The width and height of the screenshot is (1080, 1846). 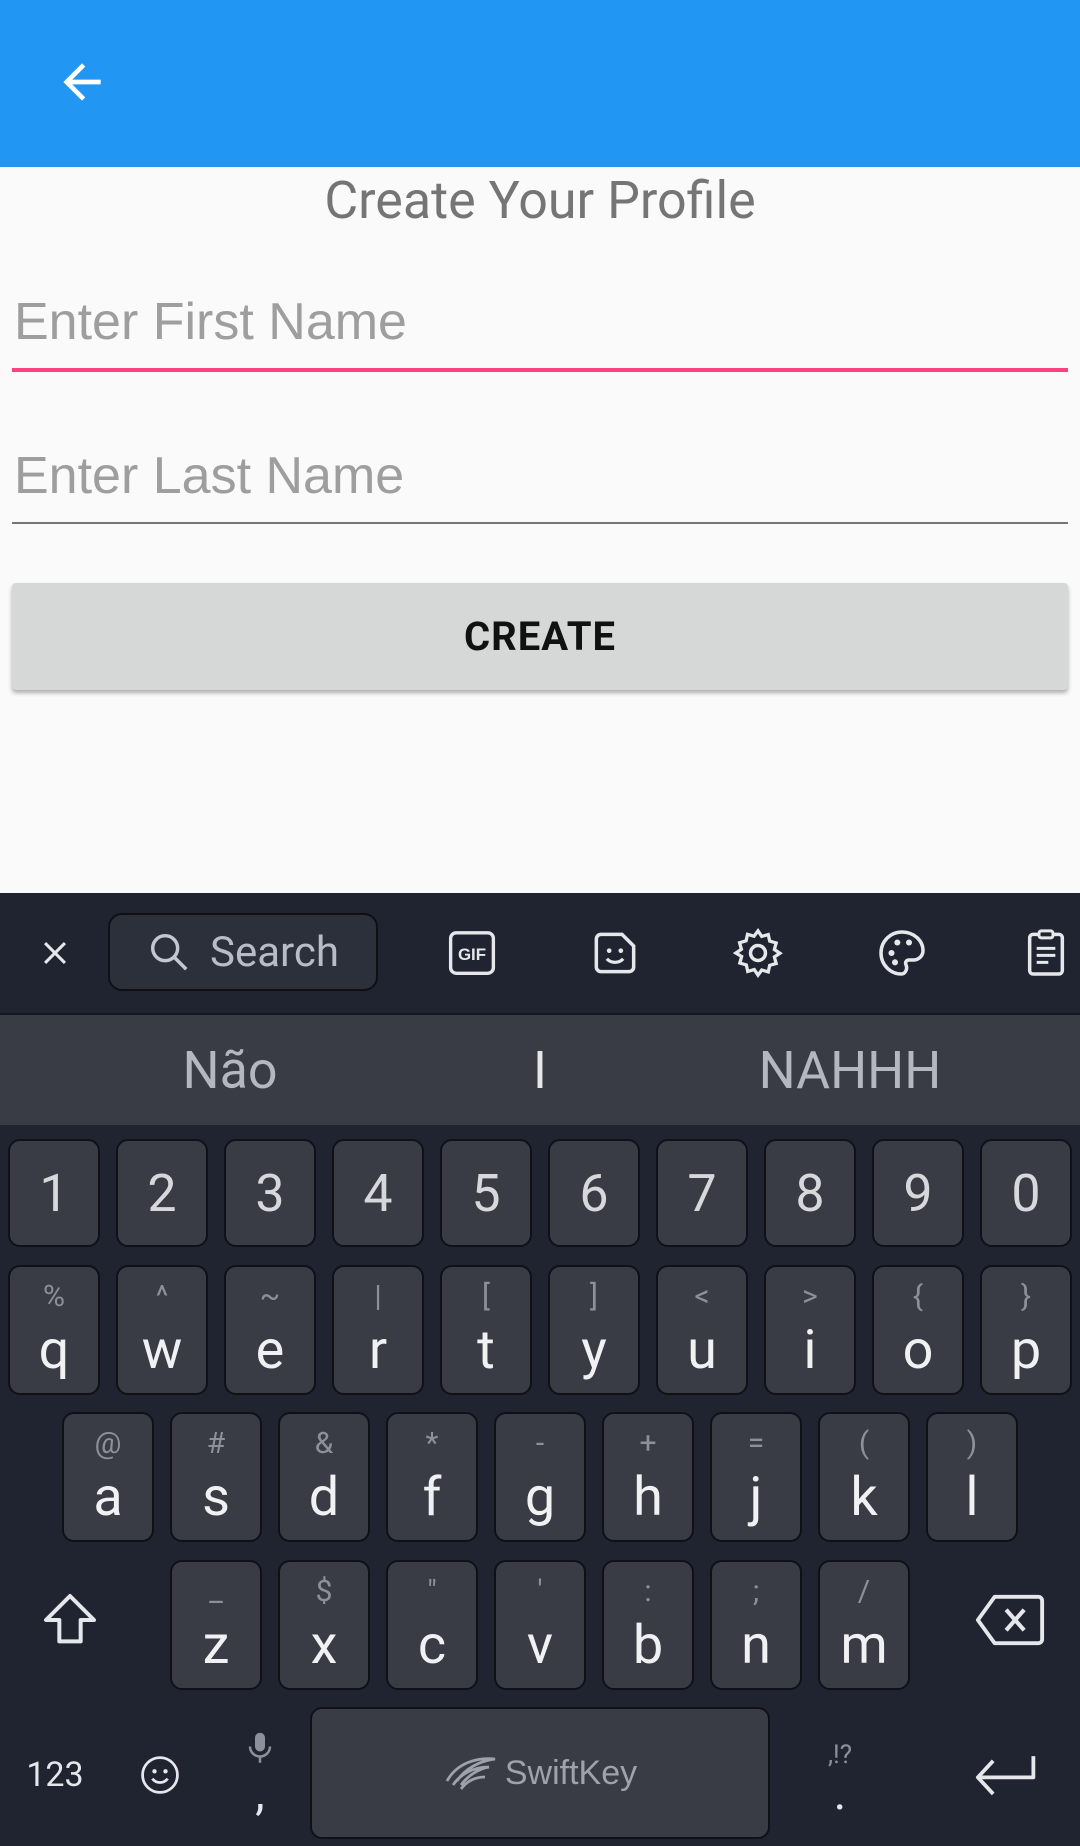 What do you see at coordinates (216, 1591) in the screenshot?
I see `key-alt-label: _` at bounding box center [216, 1591].